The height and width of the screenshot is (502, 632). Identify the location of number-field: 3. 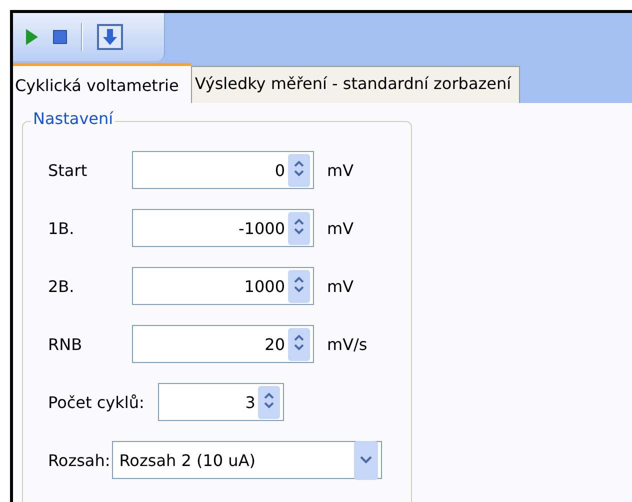
(221, 402).